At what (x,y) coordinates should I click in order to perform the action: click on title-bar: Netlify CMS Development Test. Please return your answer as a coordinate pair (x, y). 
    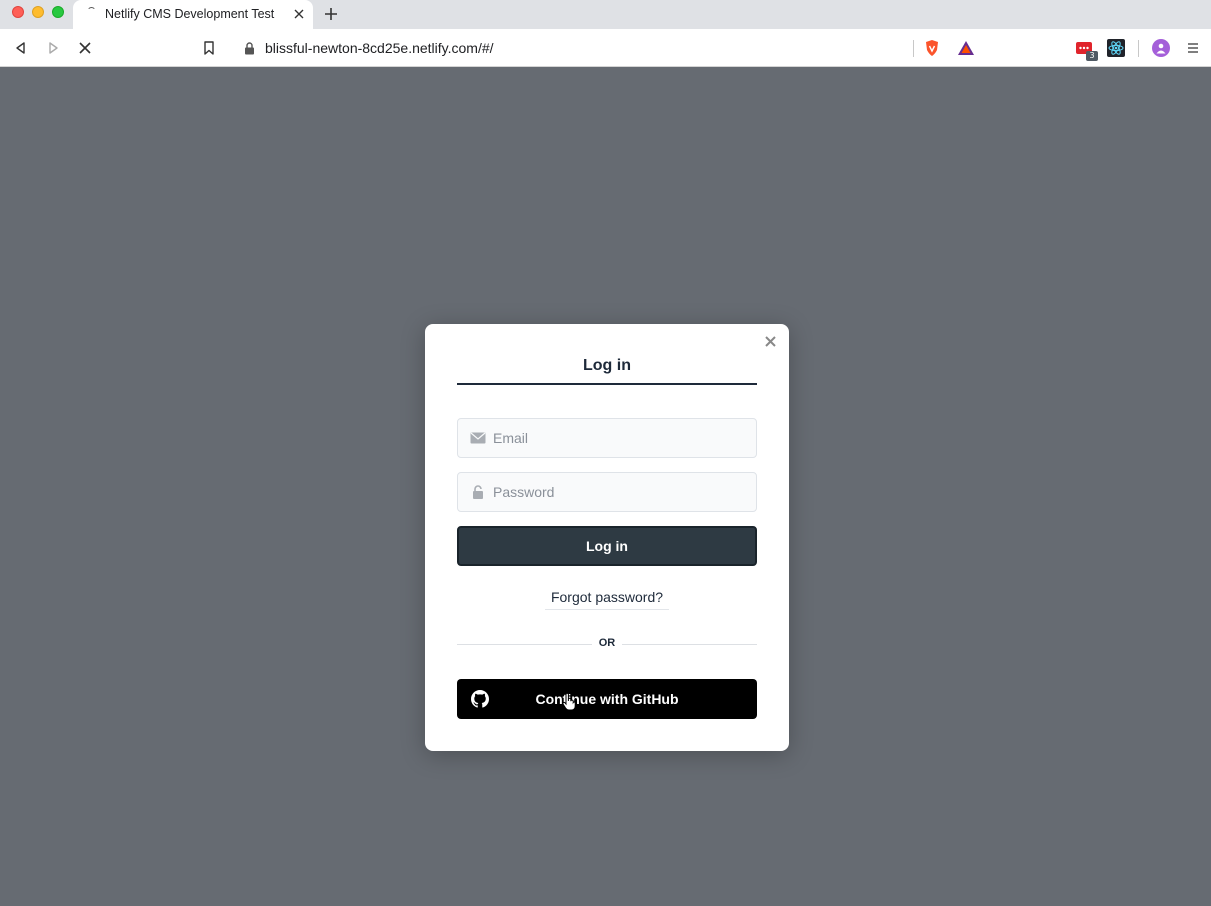
    Looking at the image, I should click on (605, 14).